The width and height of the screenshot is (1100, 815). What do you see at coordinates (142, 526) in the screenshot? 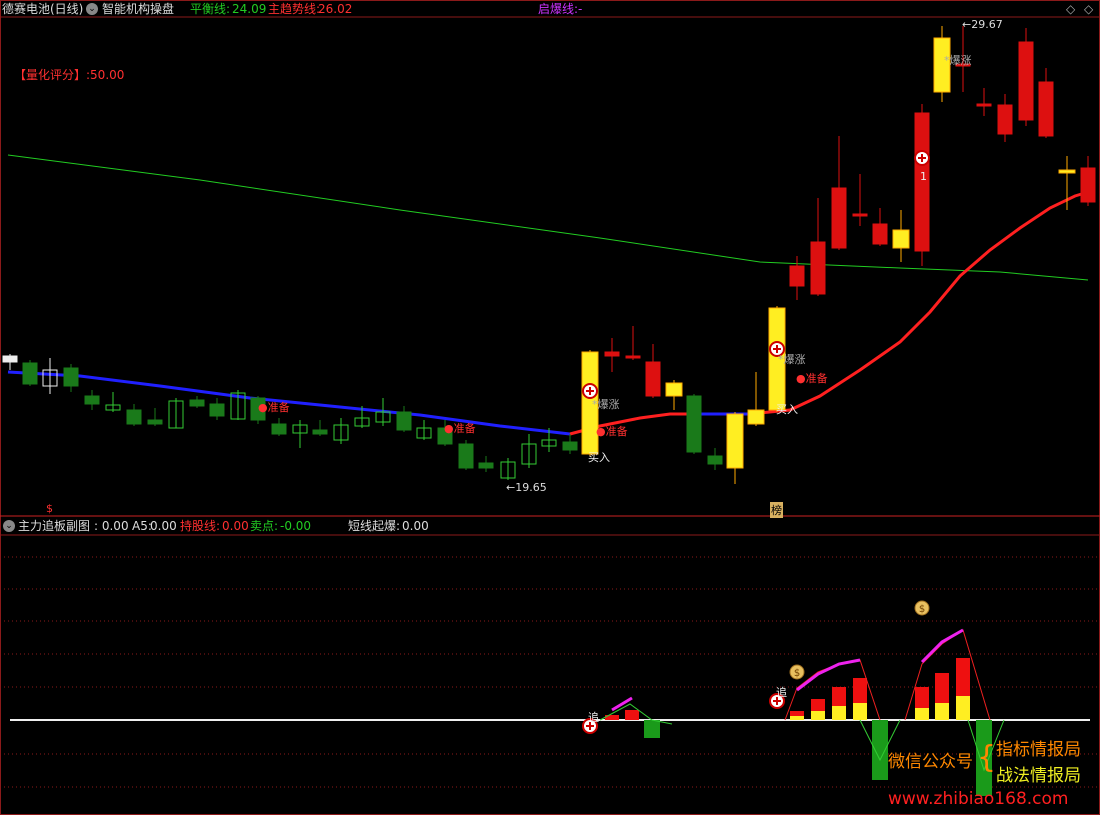
I see `a5-label: A5:` at bounding box center [142, 526].